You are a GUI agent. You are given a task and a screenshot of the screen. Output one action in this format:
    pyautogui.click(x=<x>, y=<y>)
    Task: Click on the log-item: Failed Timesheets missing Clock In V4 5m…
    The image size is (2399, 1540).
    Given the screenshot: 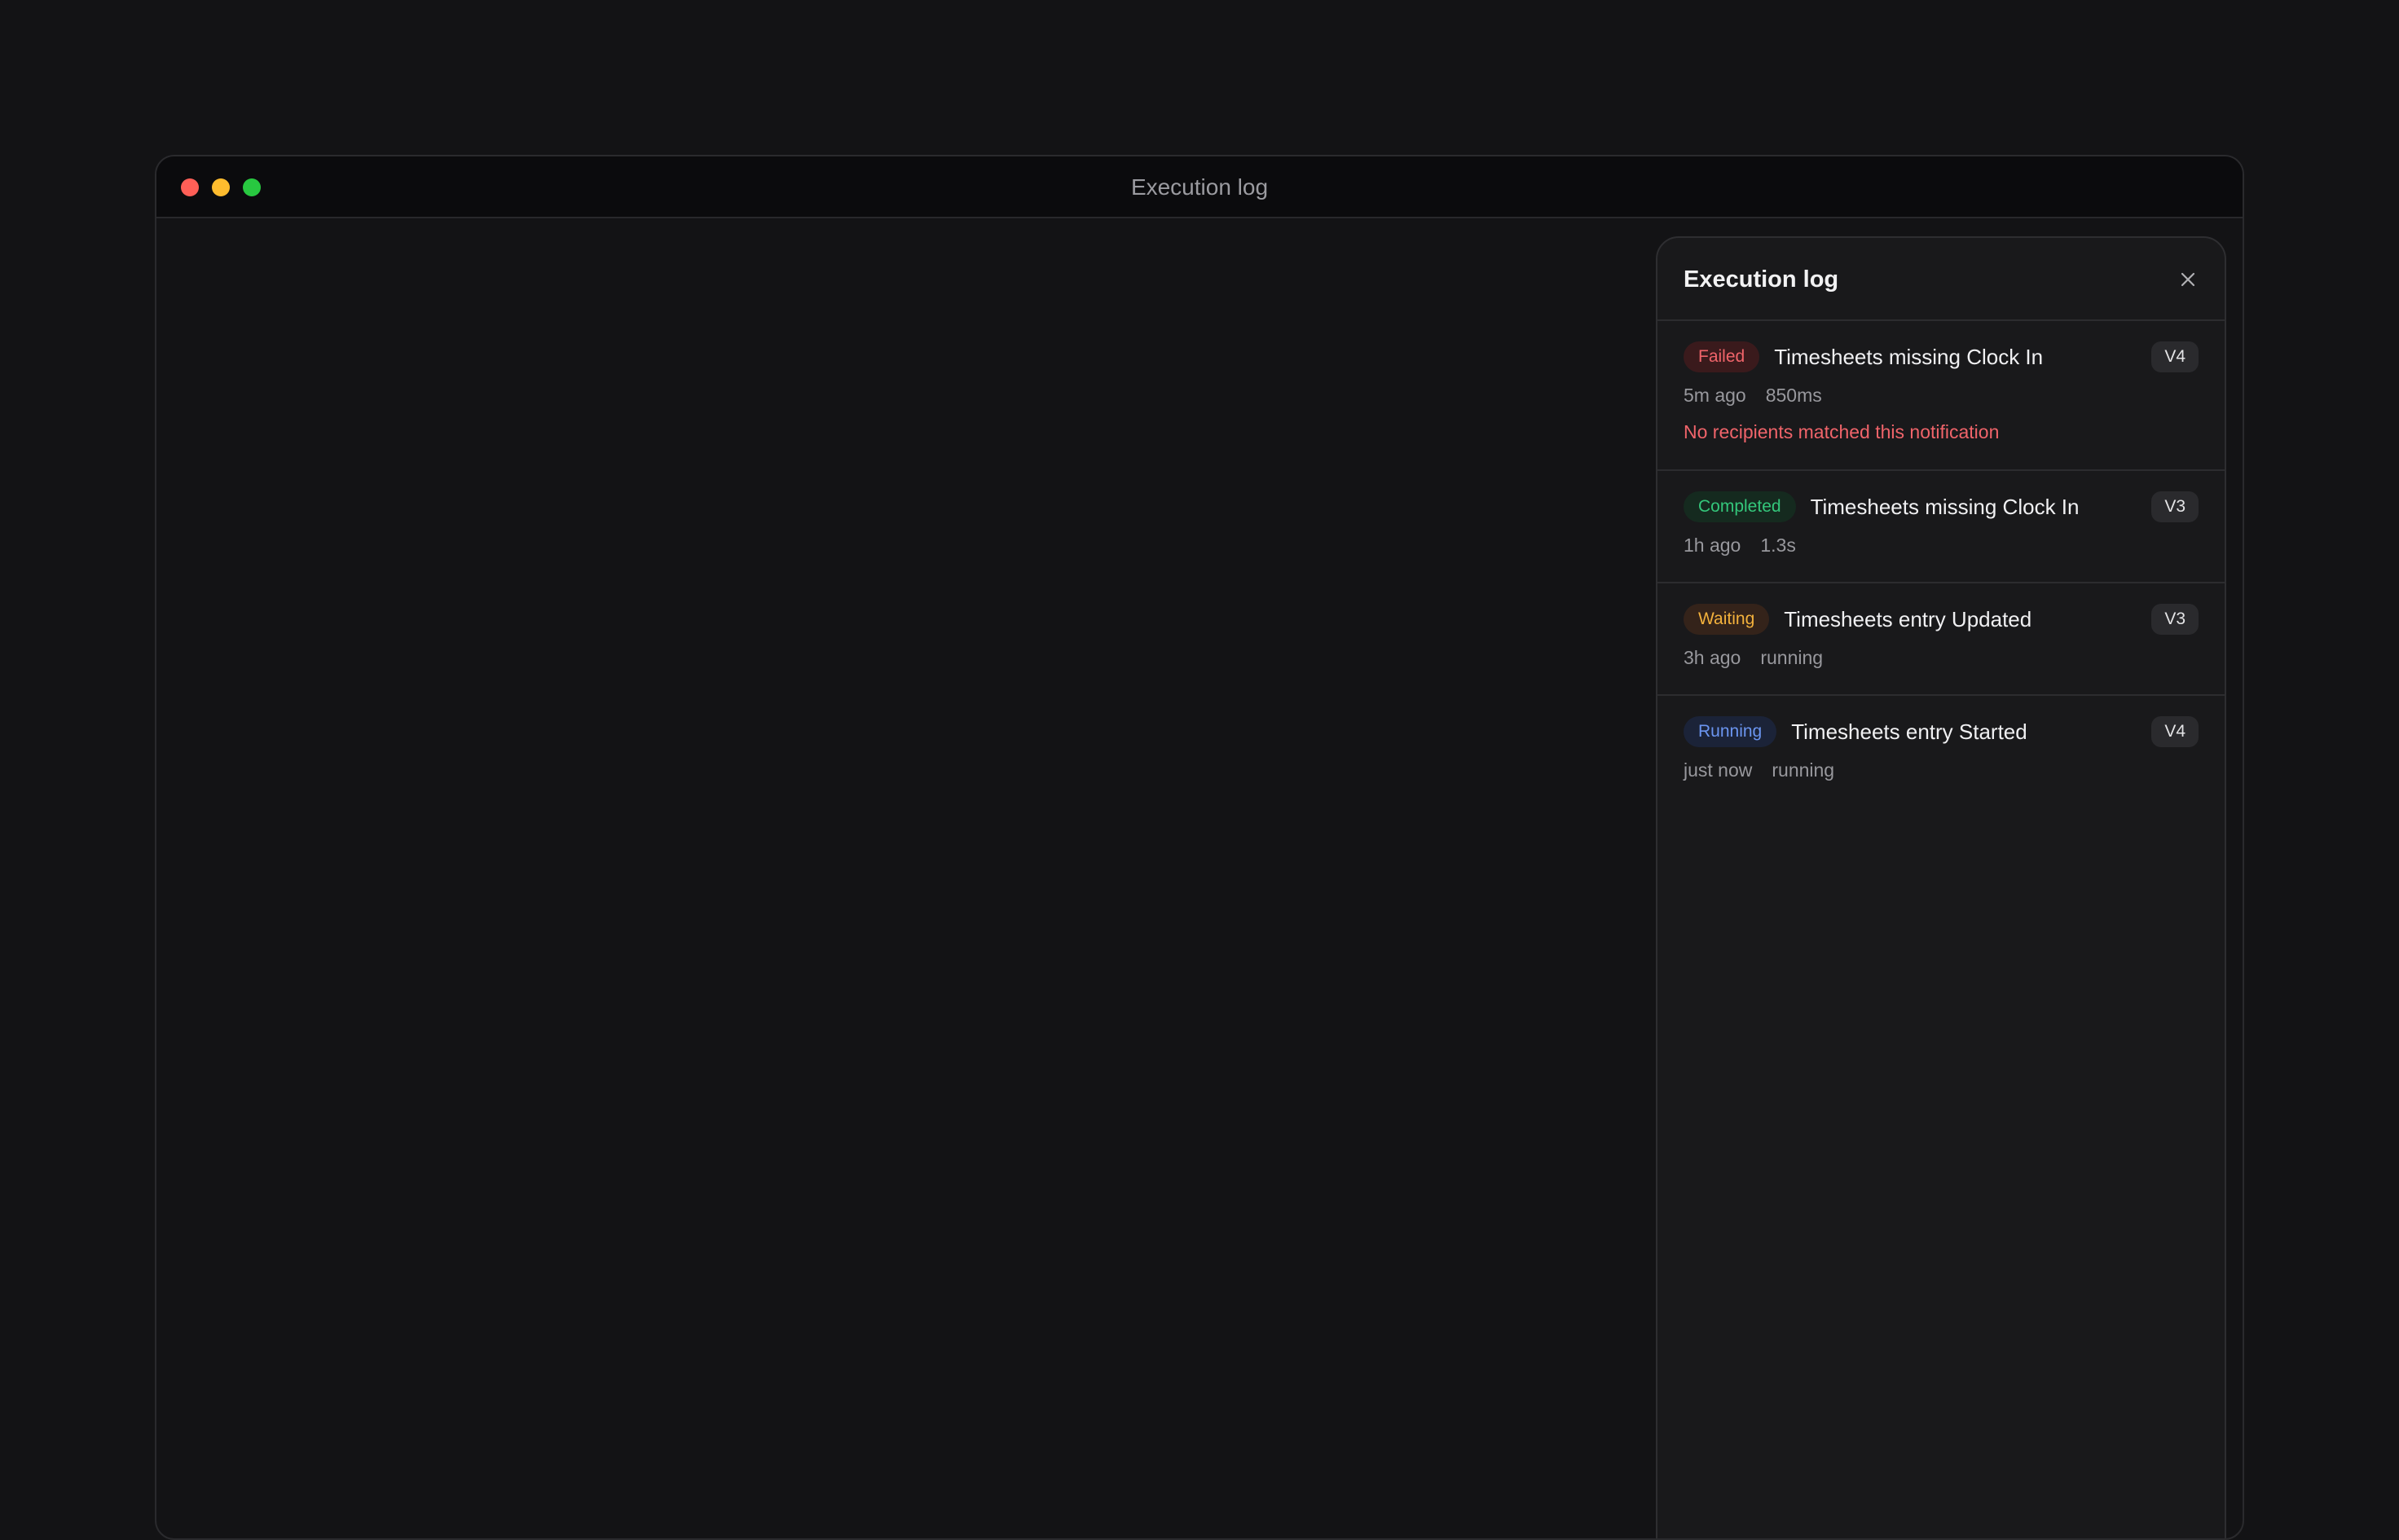 What is the action you would take?
    pyautogui.click(x=1941, y=396)
    